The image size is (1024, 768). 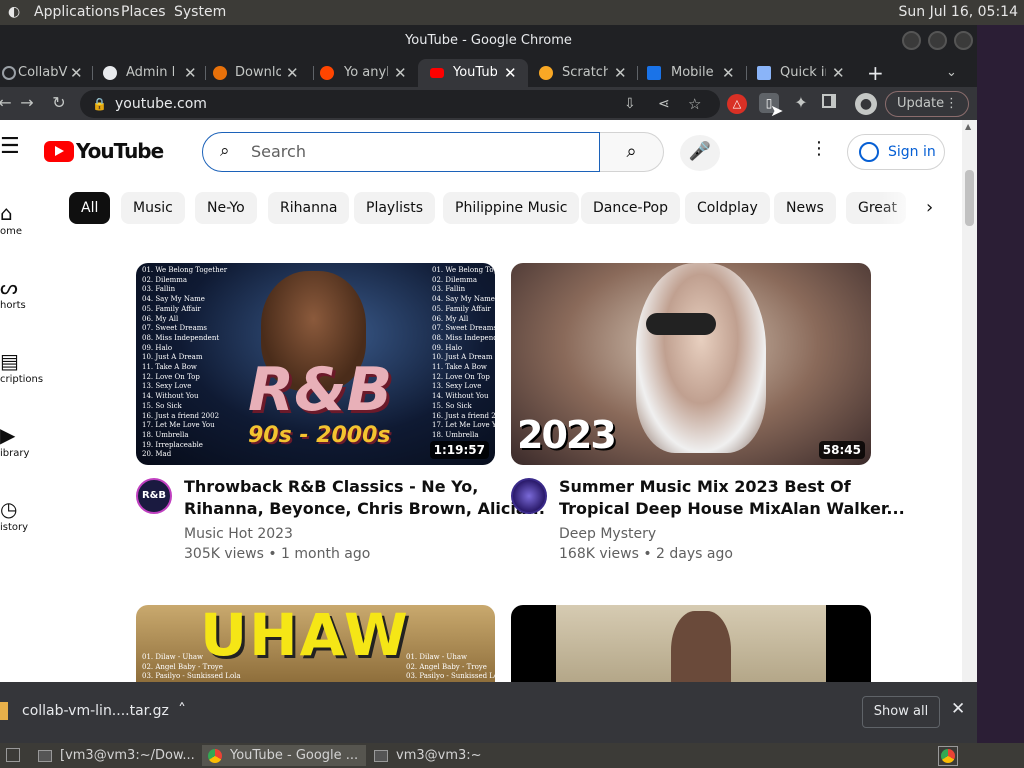 What do you see at coordinates (630, 104) in the screenshot?
I see `install-app-icon: ⇩` at bounding box center [630, 104].